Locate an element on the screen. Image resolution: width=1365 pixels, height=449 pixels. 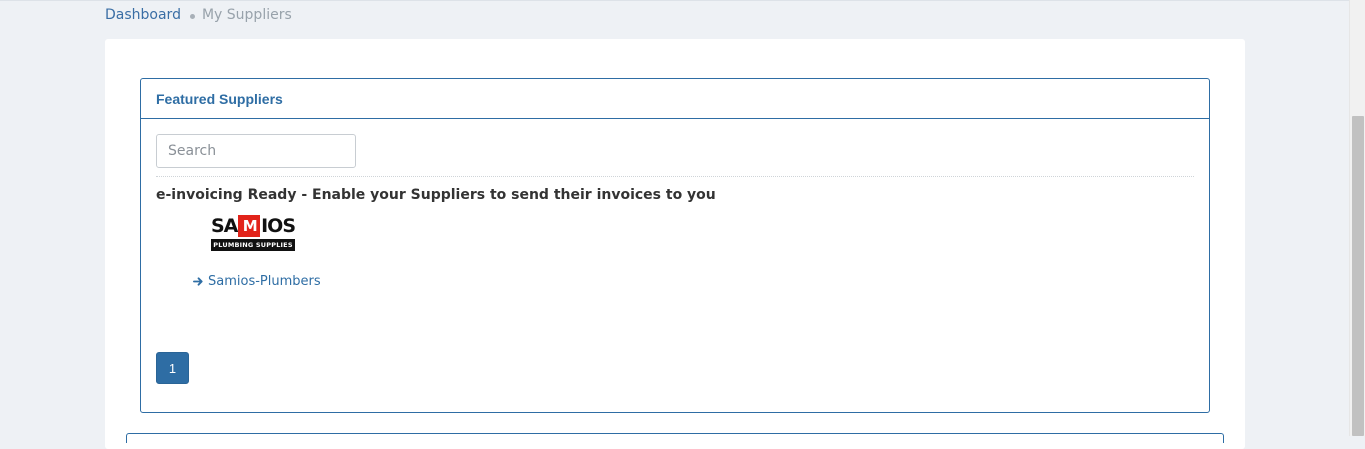
page-1-button: 1 is located at coordinates (172, 368).